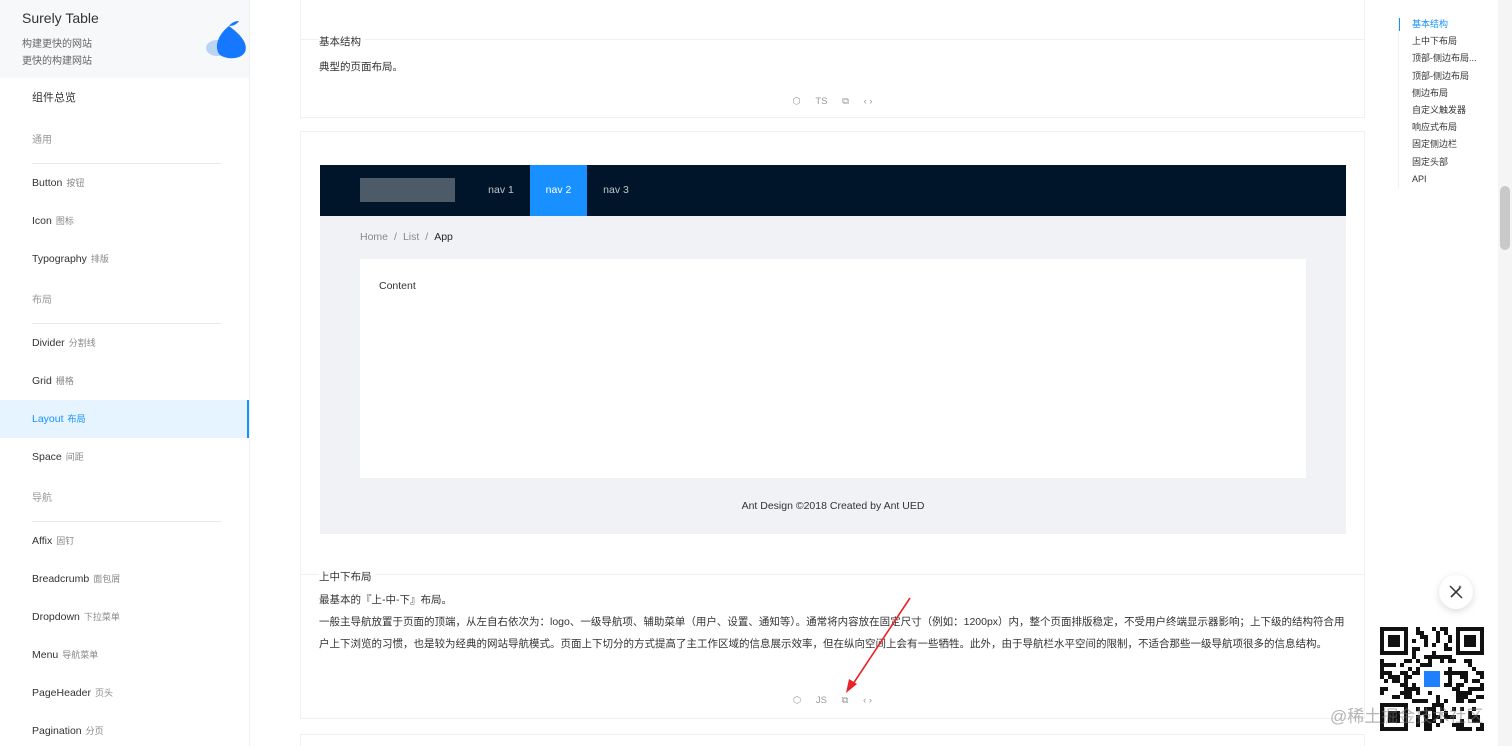 The height and width of the screenshot is (746, 1512). What do you see at coordinates (45, 655) in the screenshot?
I see `sidebar-item-label: Menu` at bounding box center [45, 655].